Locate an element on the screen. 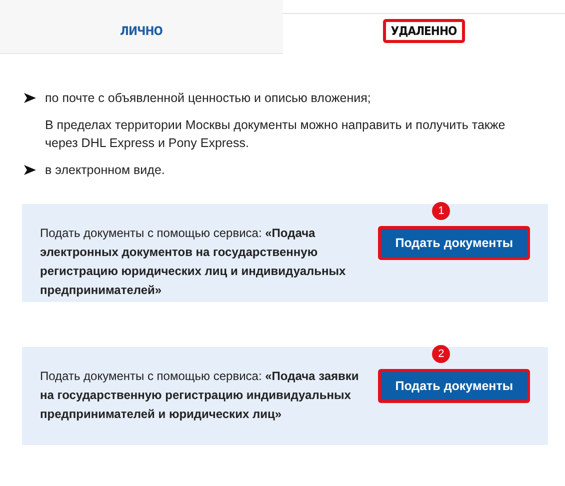 Image resolution: width=565 pixels, height=486 pixels. list-item-text: в электронном виде. is located at coordinates (105, 170).